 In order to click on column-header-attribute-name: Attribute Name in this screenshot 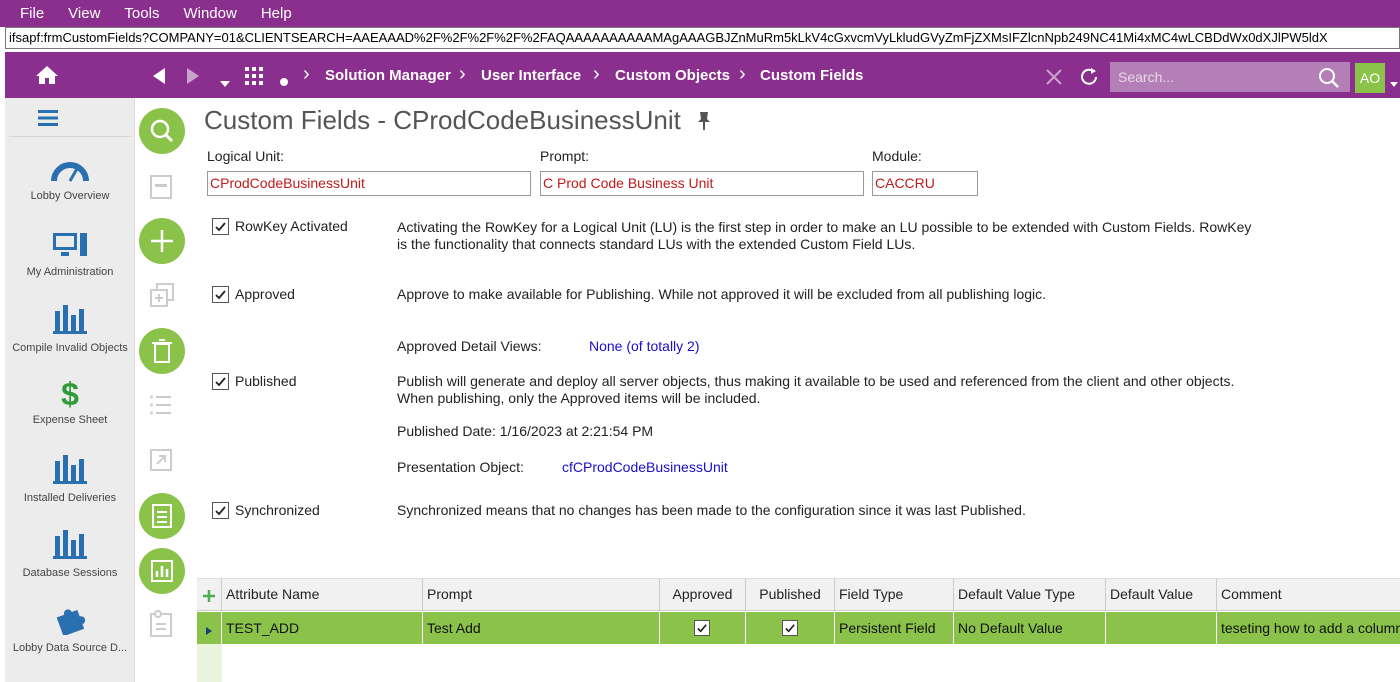, I will do `click(321, 595)`.